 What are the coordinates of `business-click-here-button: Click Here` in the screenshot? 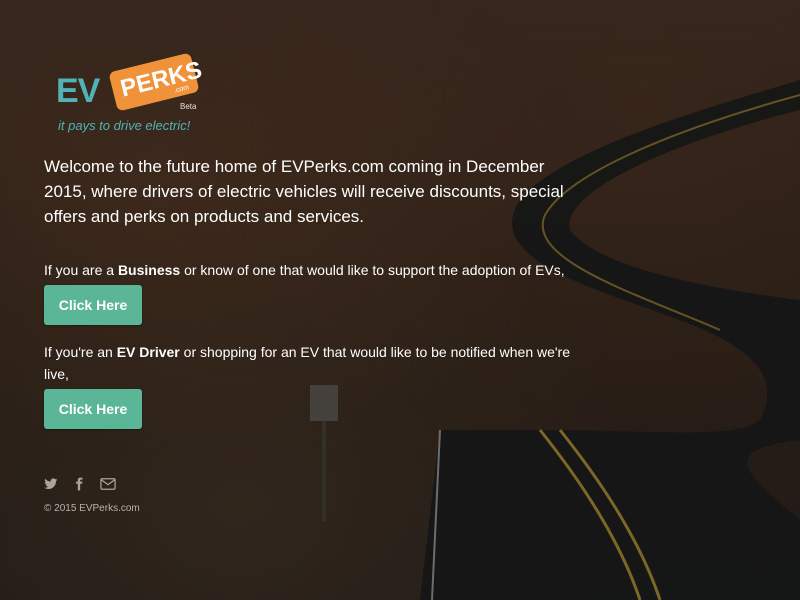 It's located at (93, 305).